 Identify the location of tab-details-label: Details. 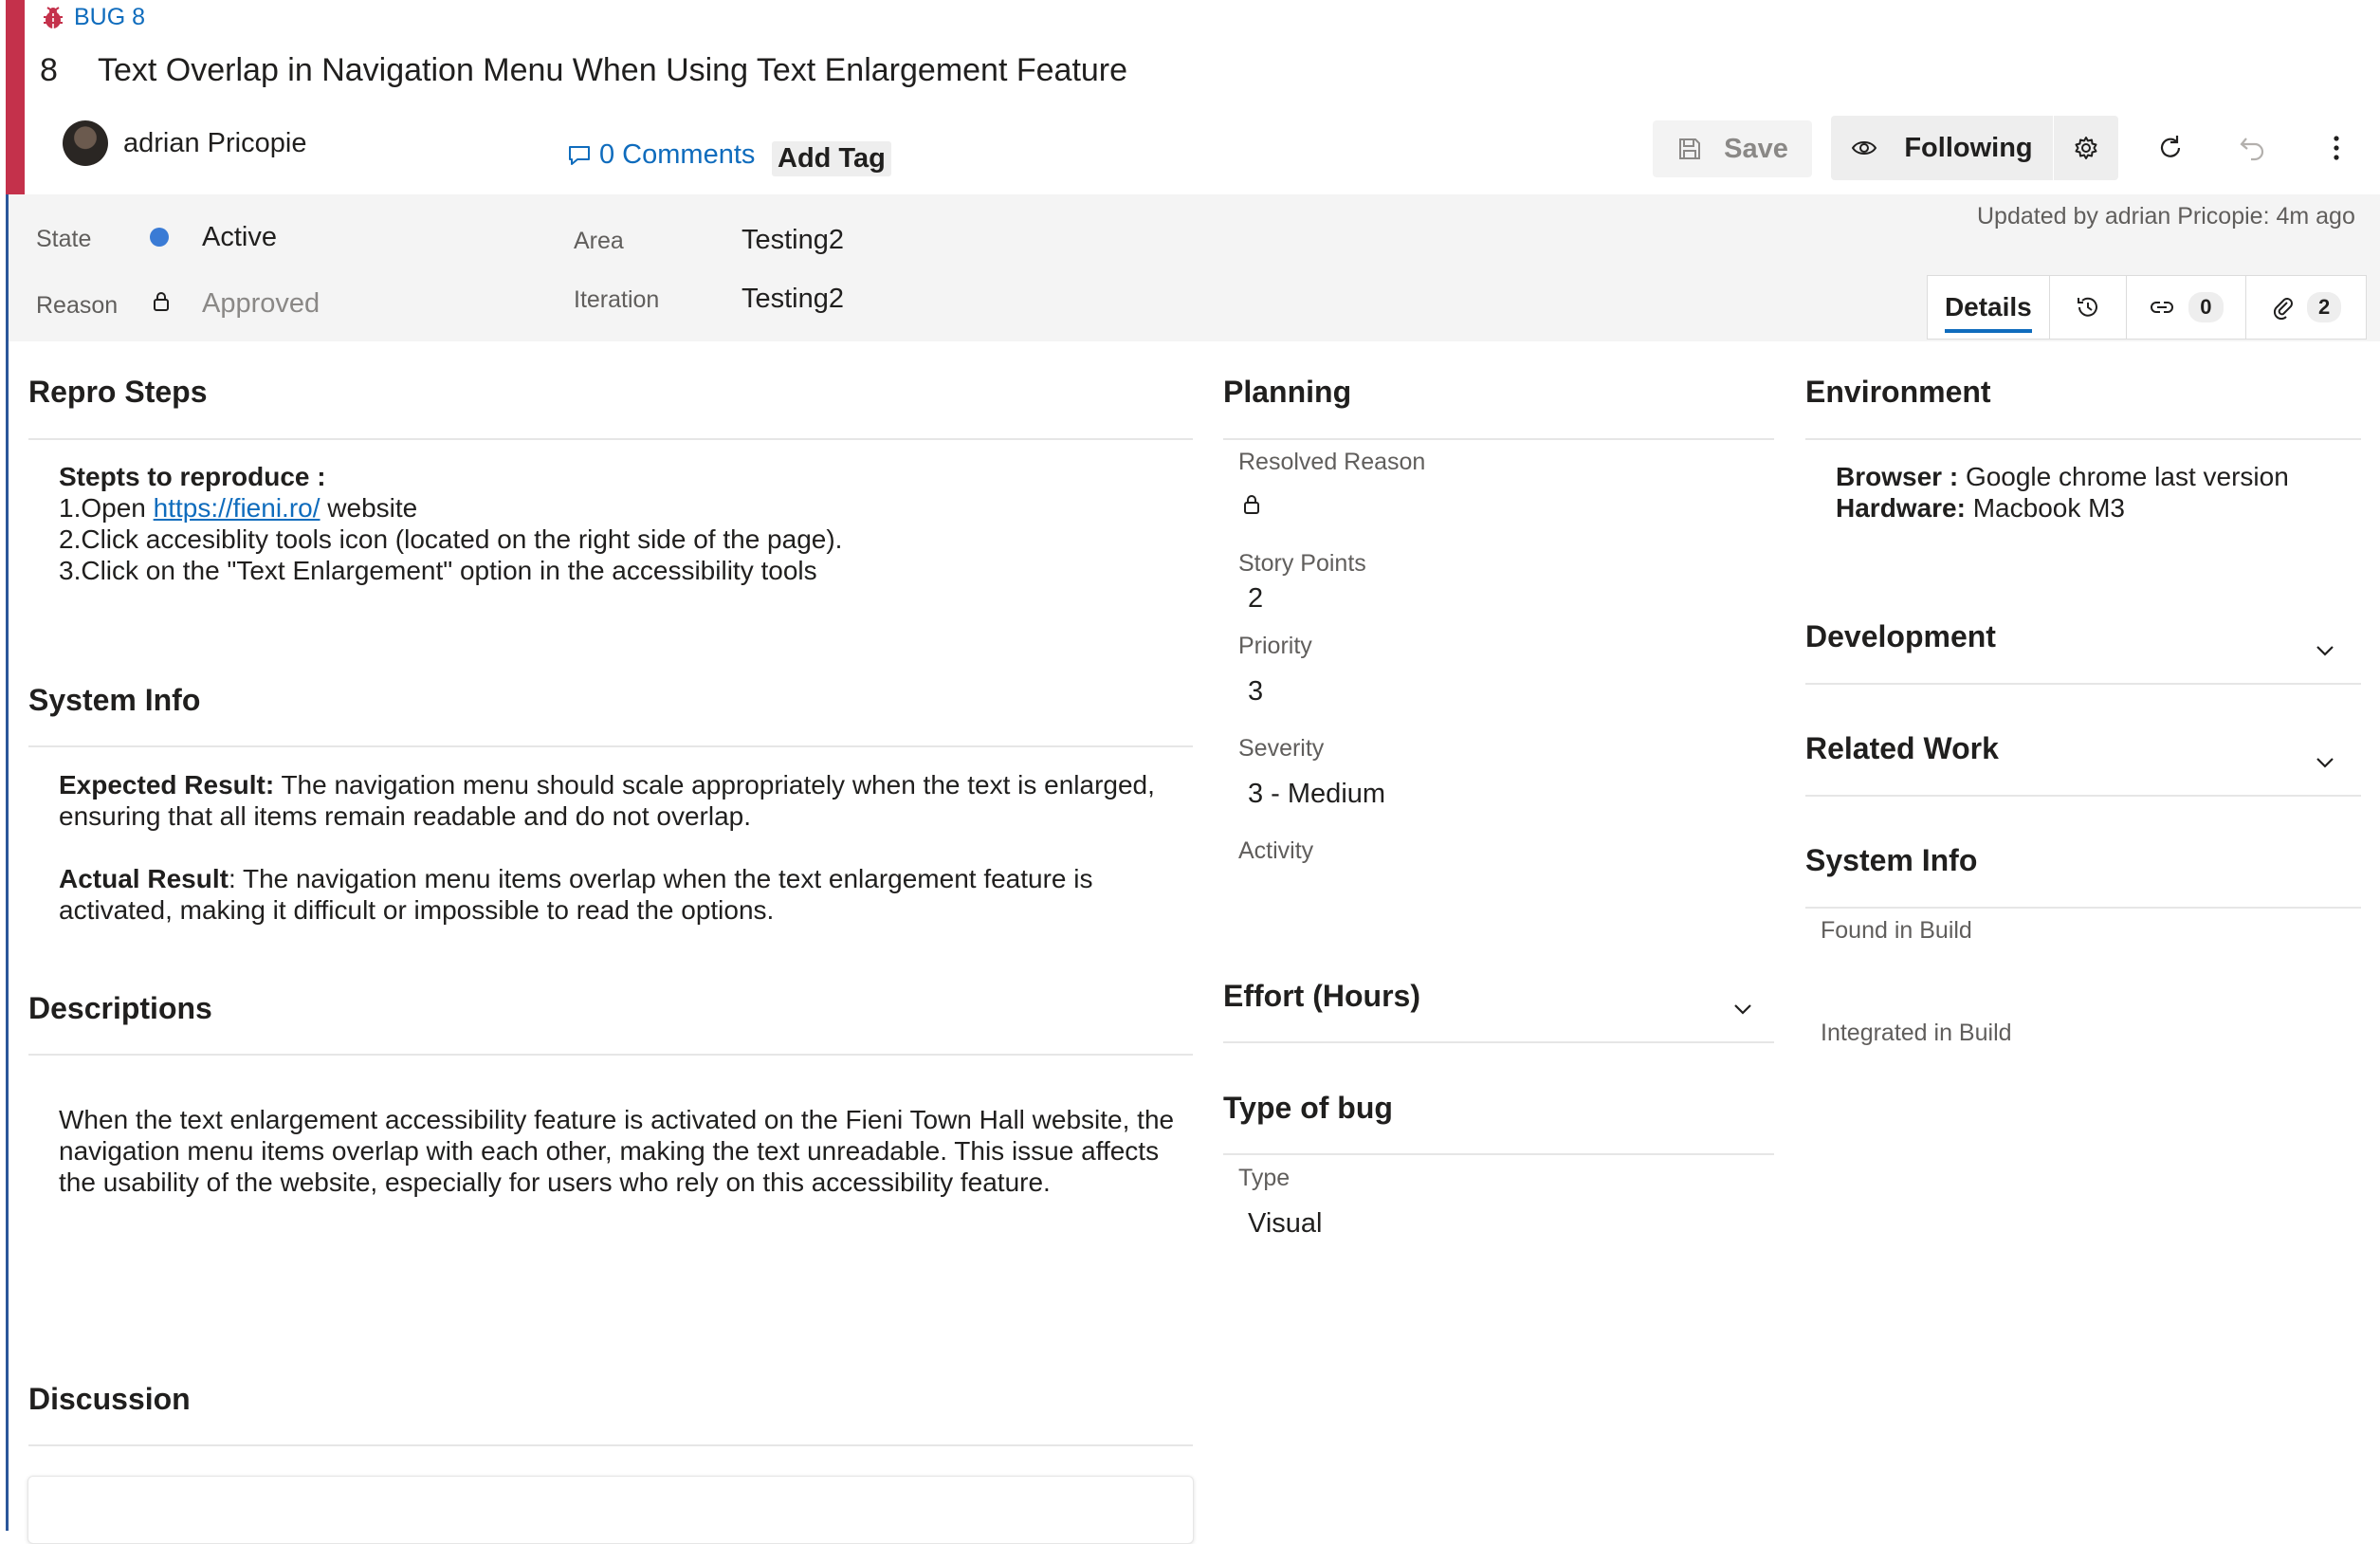
(1988, 307).